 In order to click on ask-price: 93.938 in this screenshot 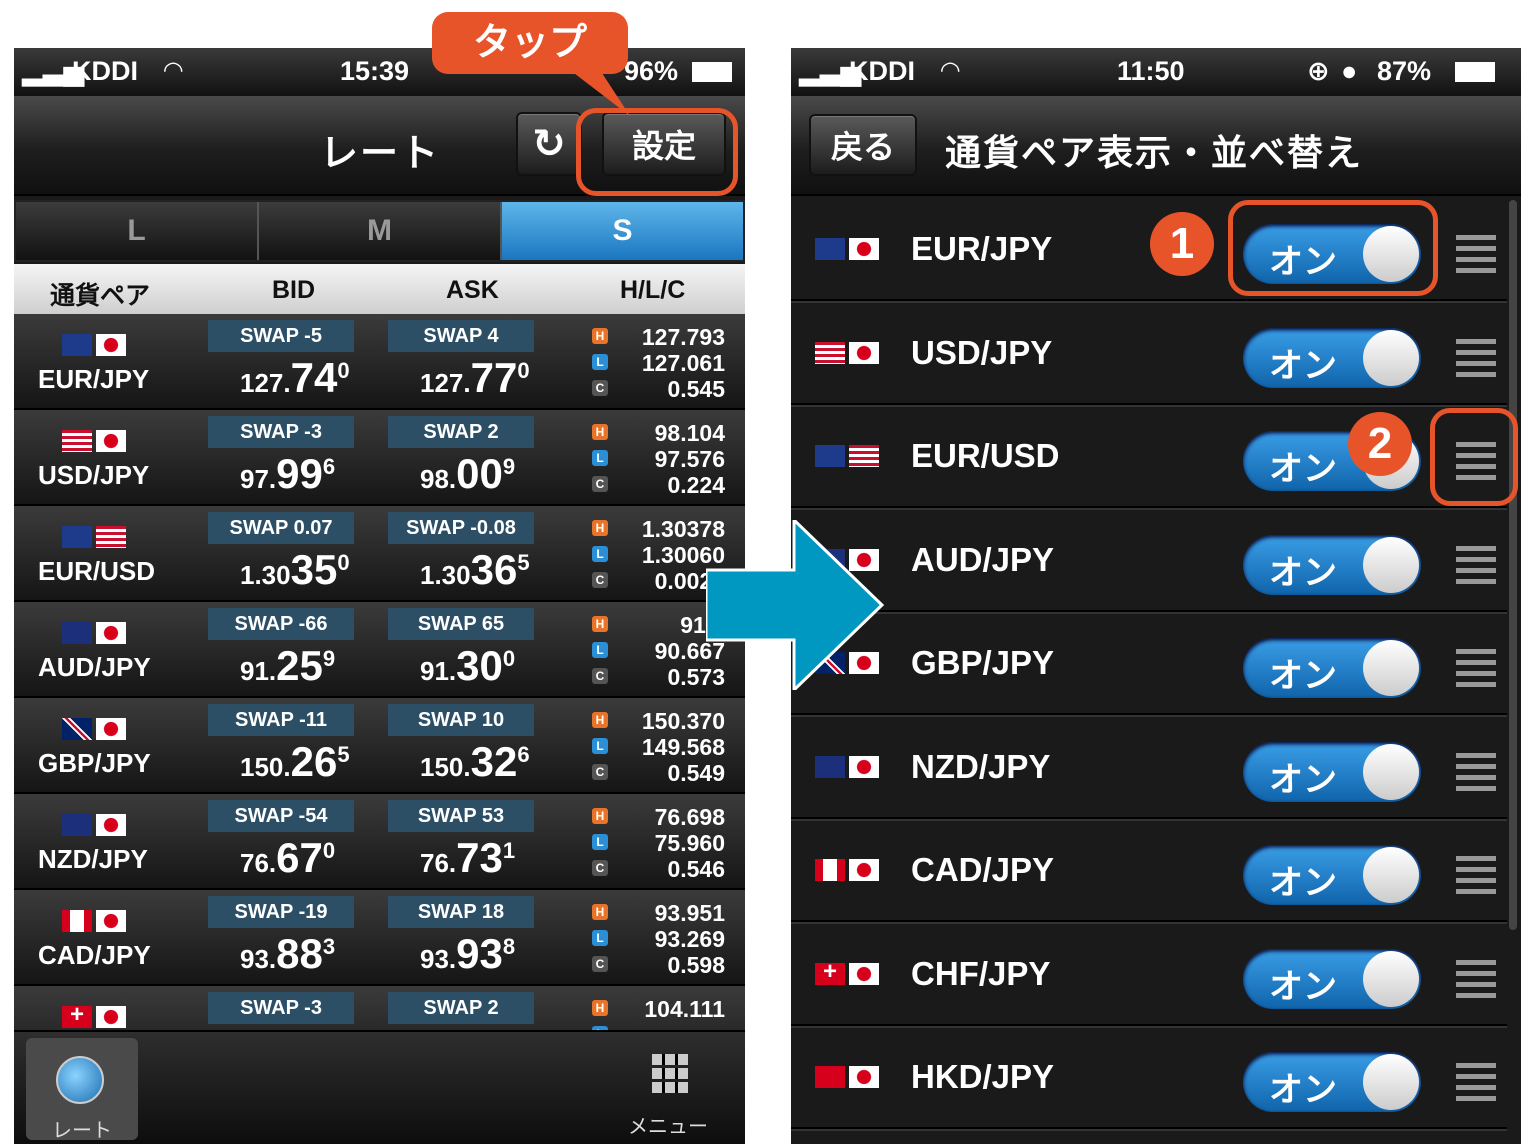, I will do `click(467, 954)`.